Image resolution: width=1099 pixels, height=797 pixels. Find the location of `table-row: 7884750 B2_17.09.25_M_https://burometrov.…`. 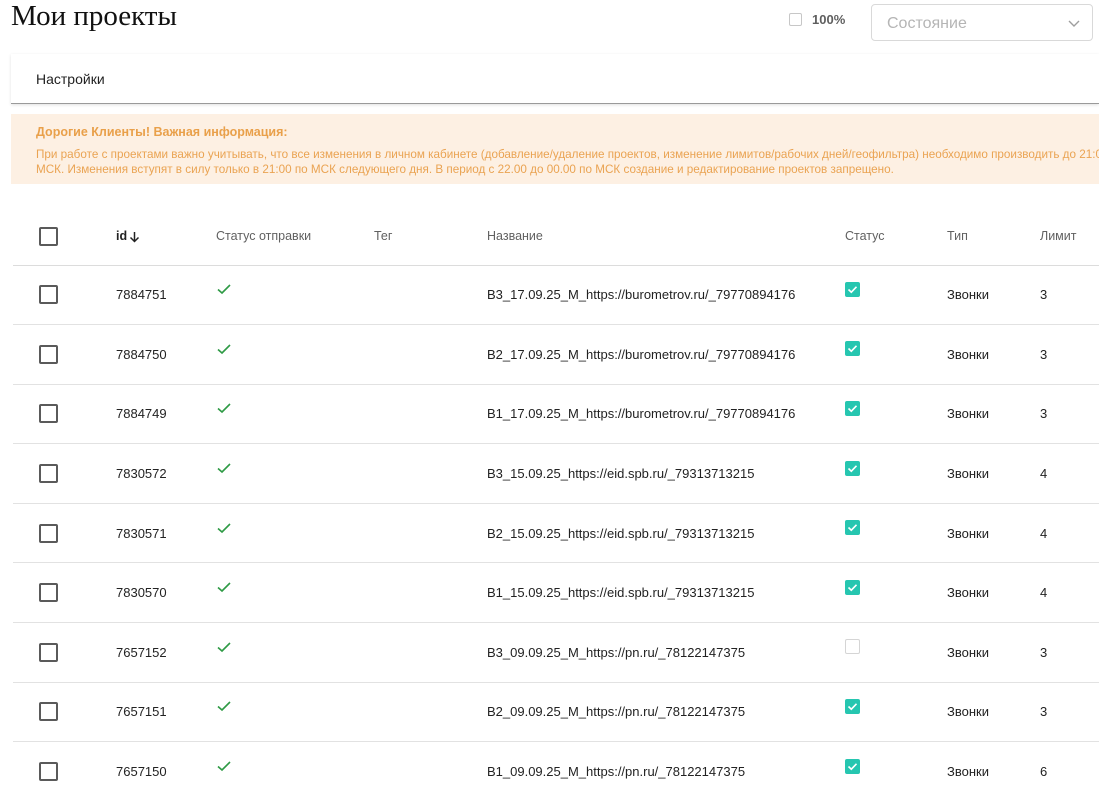

table-row: 7884750 B2_17.09.25_M_https://burometrov.… is located at coordinates (556, 354).